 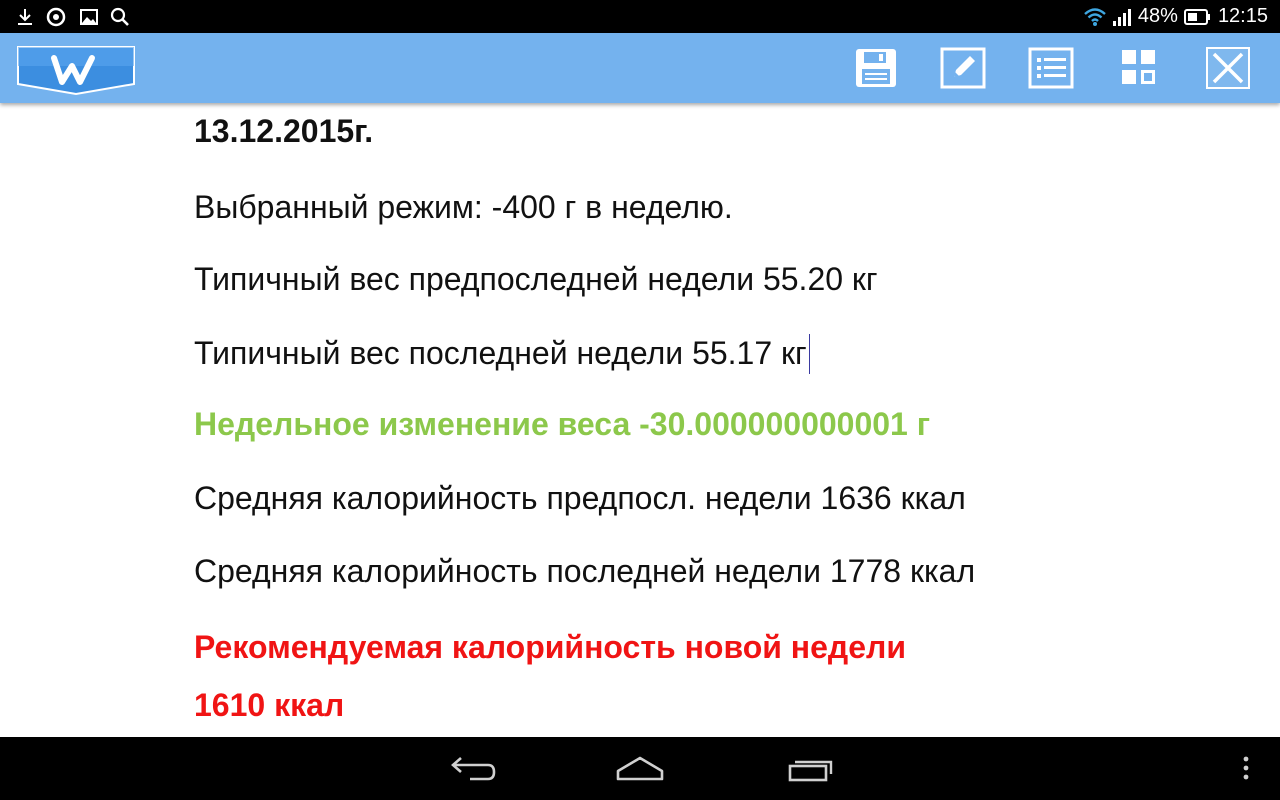 What do you see at coordinates (269, 705) in the screenshot?
I see `recommended-calories-value: 1610 ккал` at bounding box center [269, 705].